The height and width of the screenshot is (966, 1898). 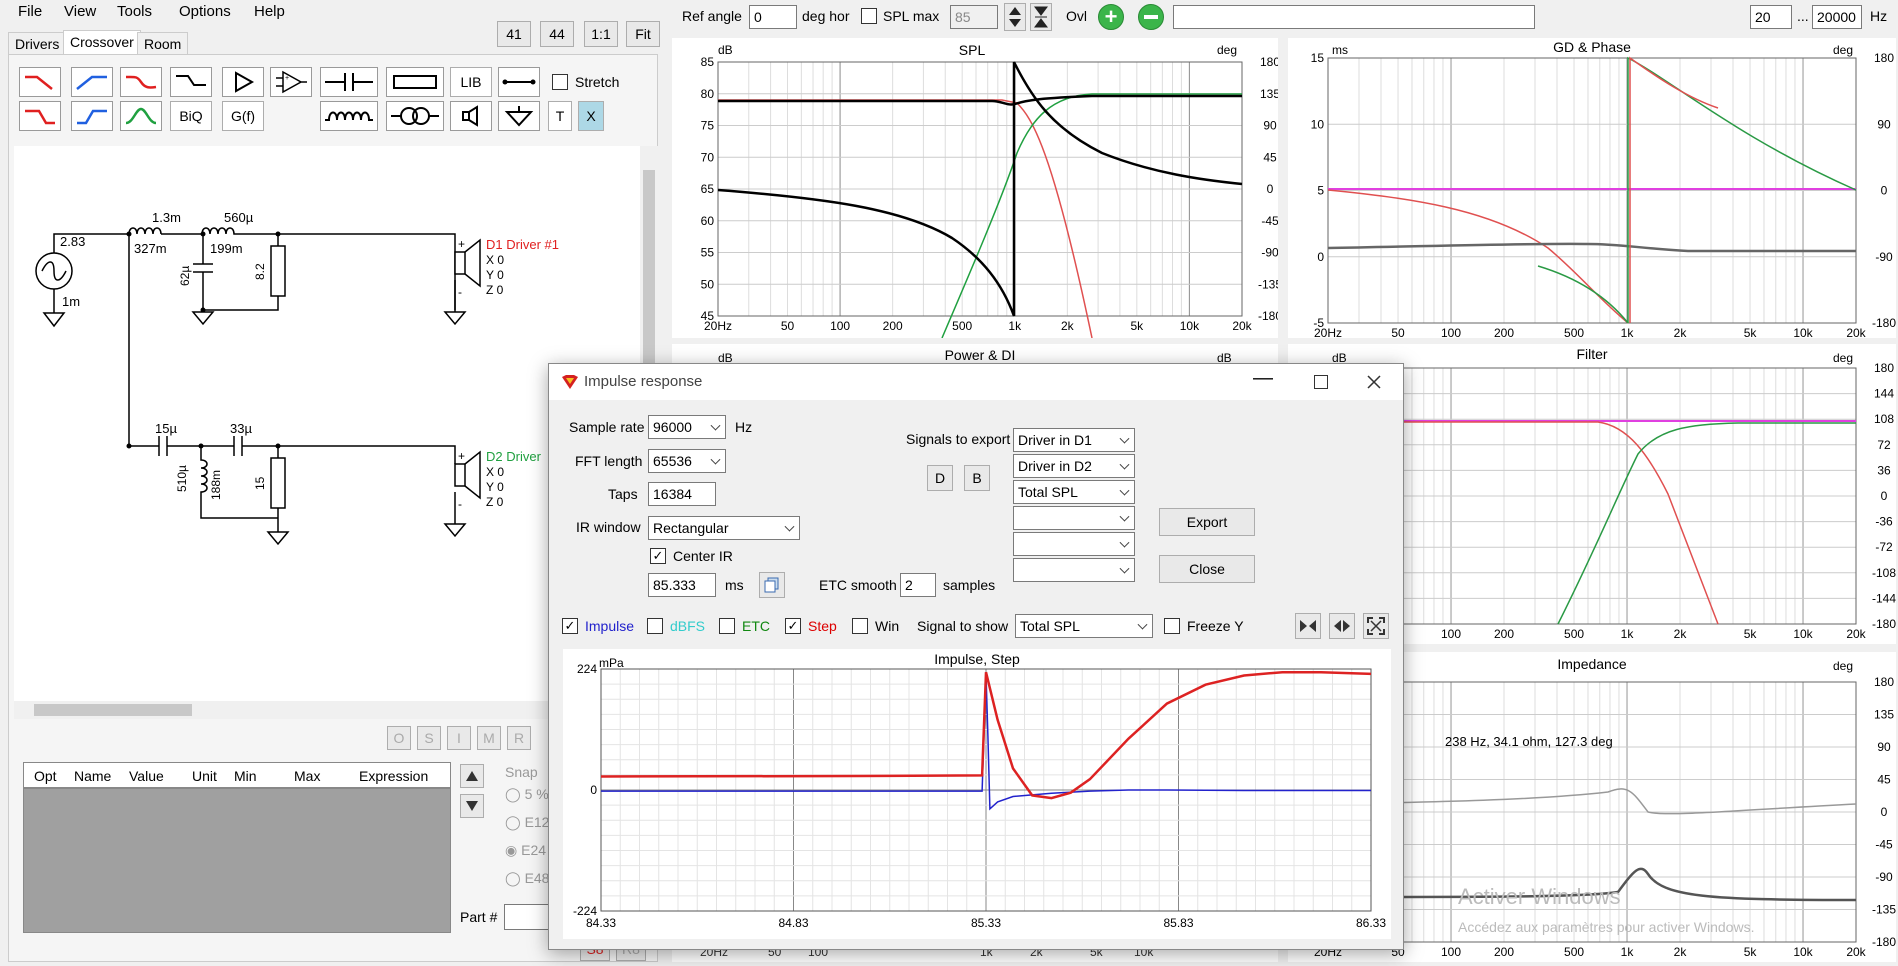 I want to click on menu-options: Options, so click(x=205, y=11).